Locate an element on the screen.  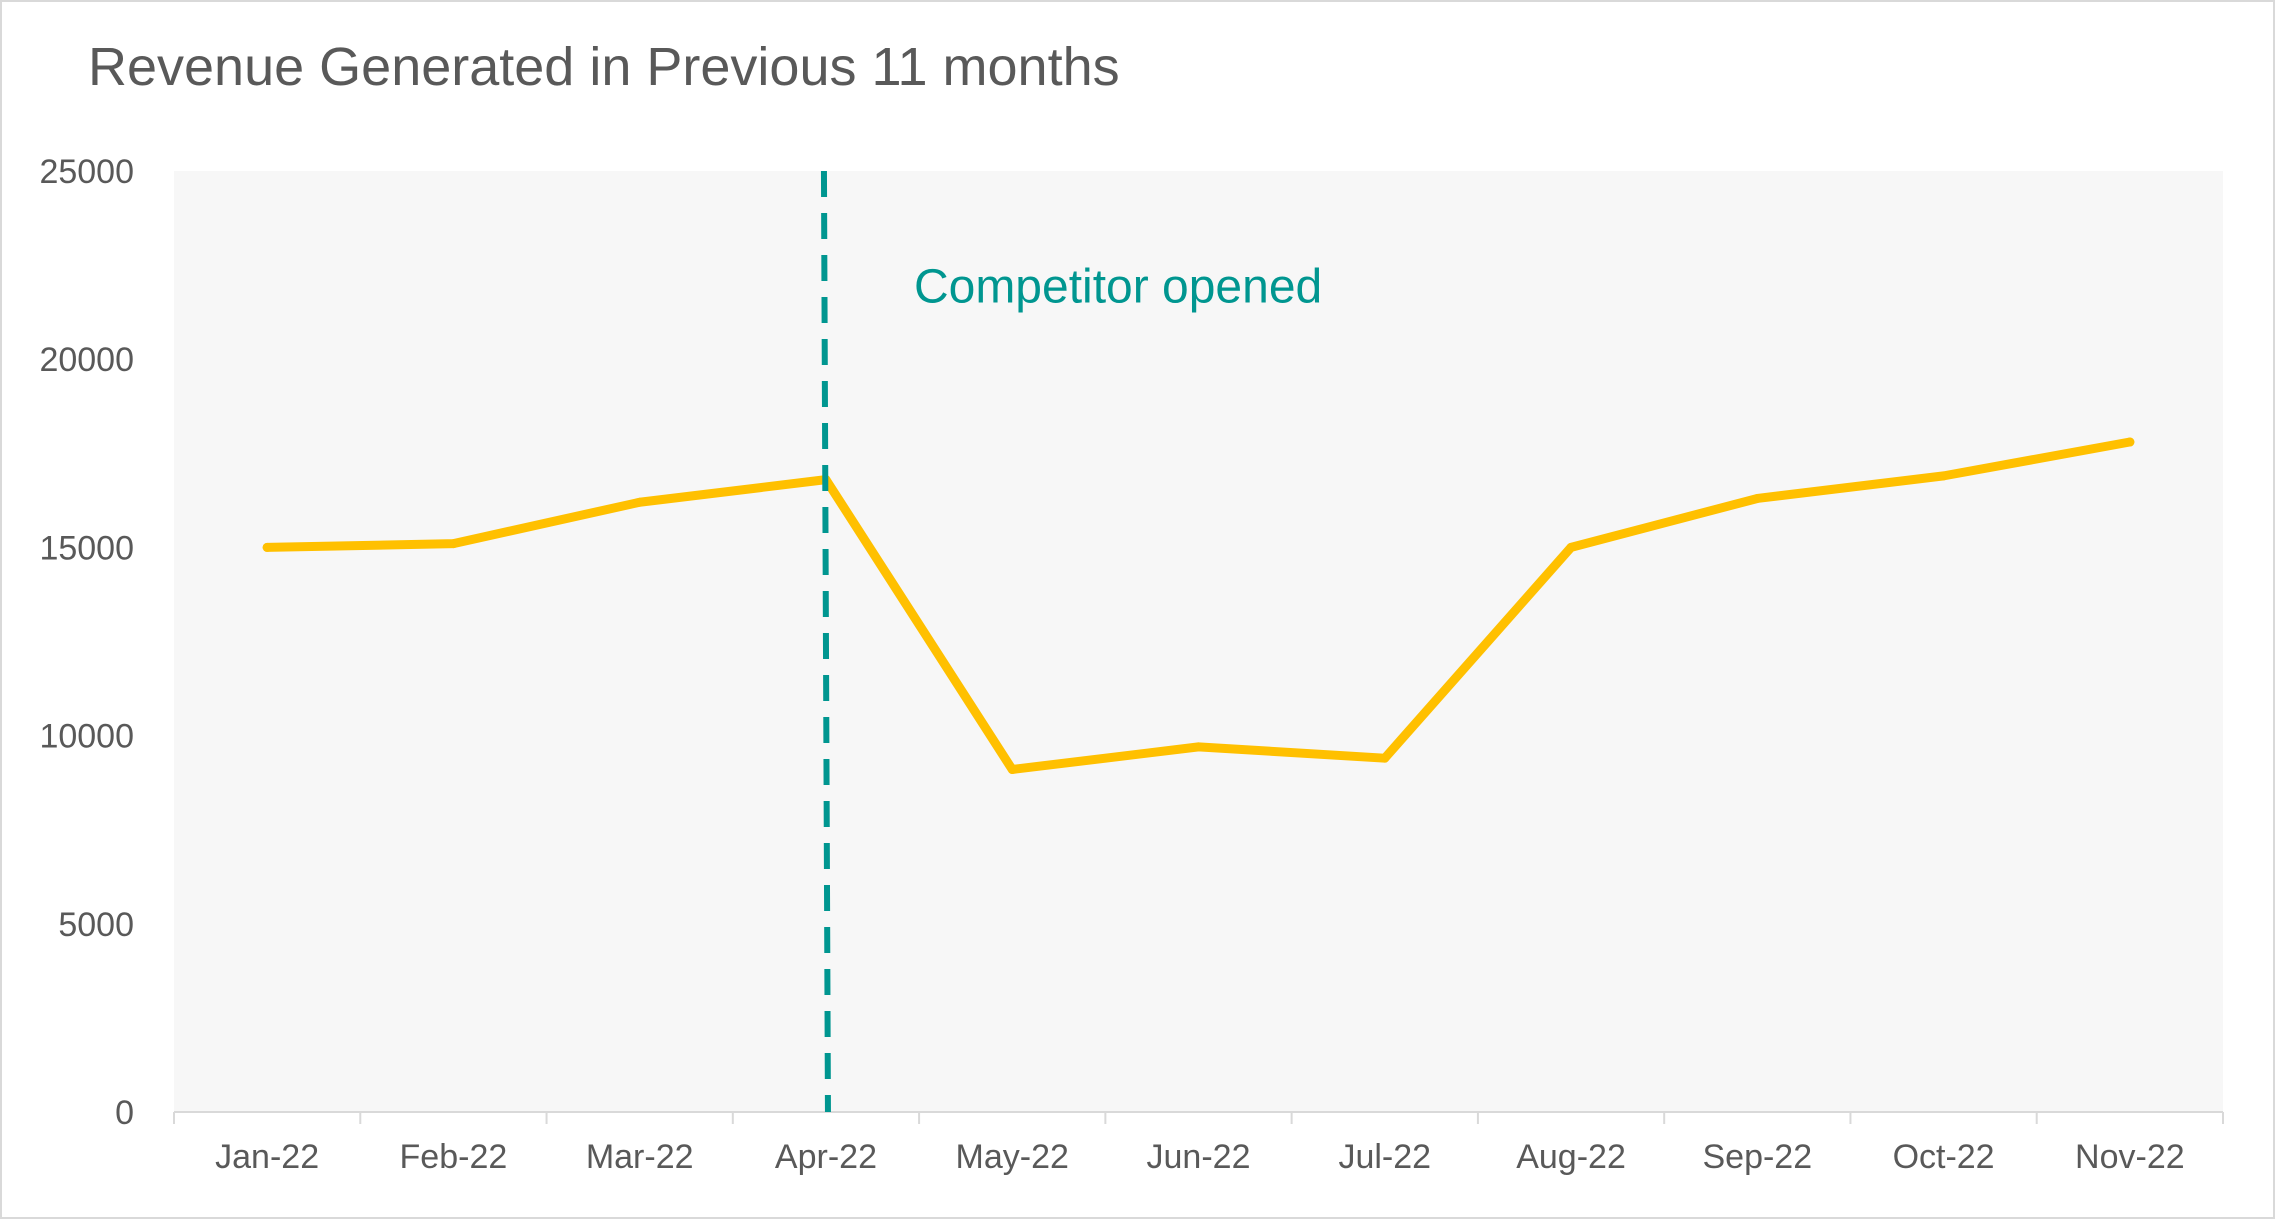
x-tick-label: Aug-22 is located at coordinates (1571, 1157).